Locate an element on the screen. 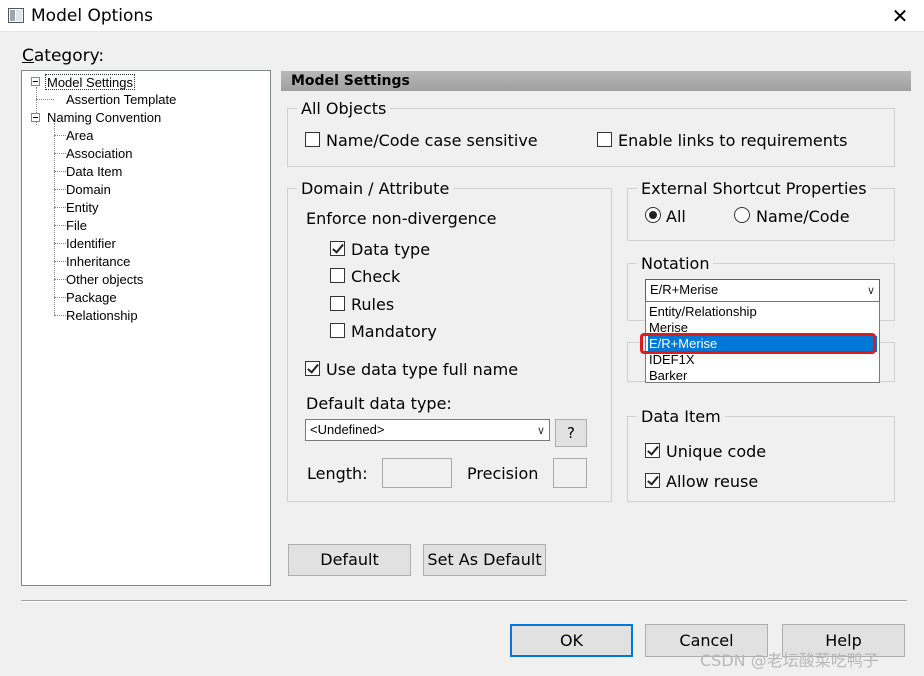  tree-item-association: Association is located at coordinates (99, 154).